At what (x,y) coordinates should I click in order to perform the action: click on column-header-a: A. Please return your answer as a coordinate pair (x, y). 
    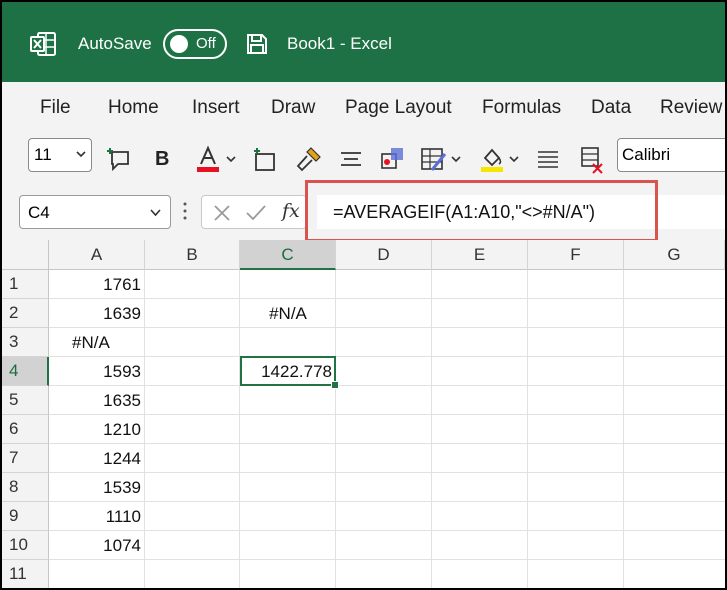
    Looking at the image, I should click on (97, 255).